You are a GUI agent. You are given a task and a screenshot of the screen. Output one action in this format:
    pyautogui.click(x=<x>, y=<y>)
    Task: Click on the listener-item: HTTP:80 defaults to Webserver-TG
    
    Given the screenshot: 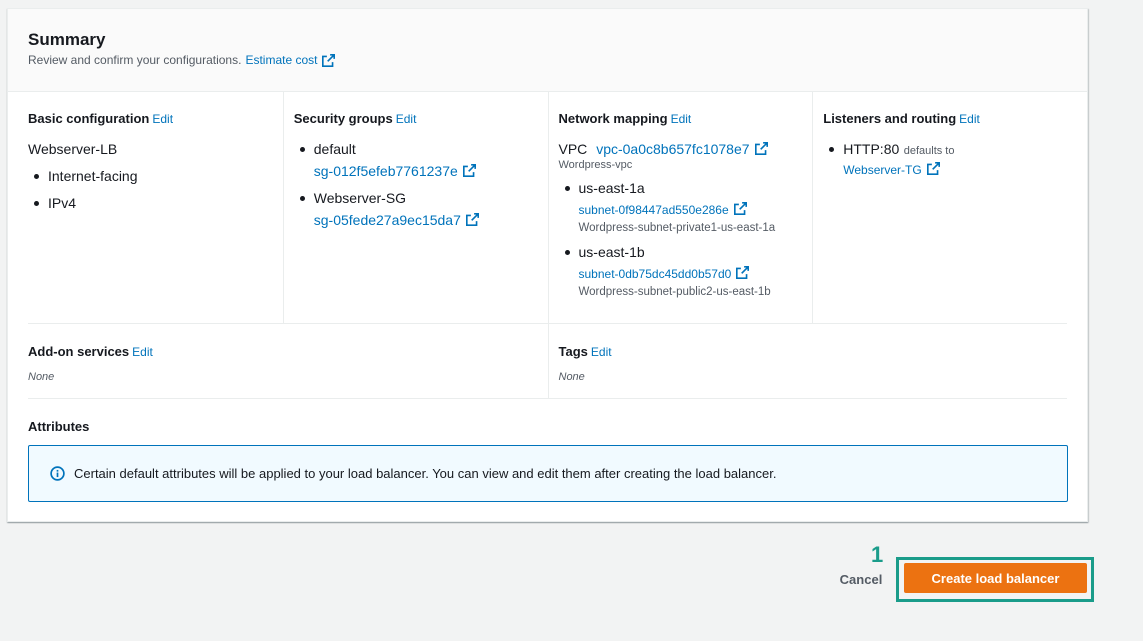 What is the action you would take?
    pyautogui.click(x=945, y=159)
    